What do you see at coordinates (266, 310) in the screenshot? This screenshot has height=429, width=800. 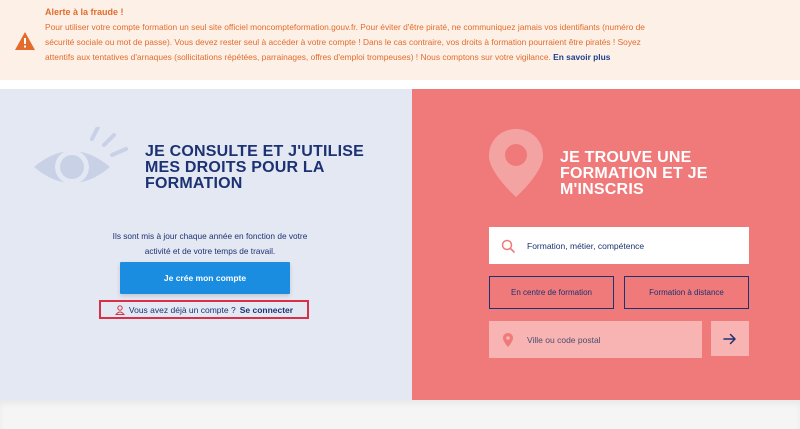 I see `login-link: Se connecter` at bounding box center [266, 310].